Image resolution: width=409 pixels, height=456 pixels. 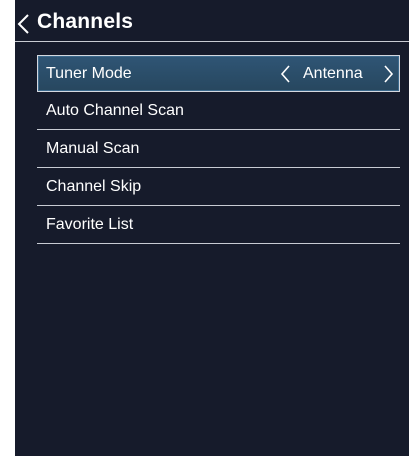 I want to click on menu-item-auto-channel-scan: Auto Channel Scan, so click(x=218, y=111).